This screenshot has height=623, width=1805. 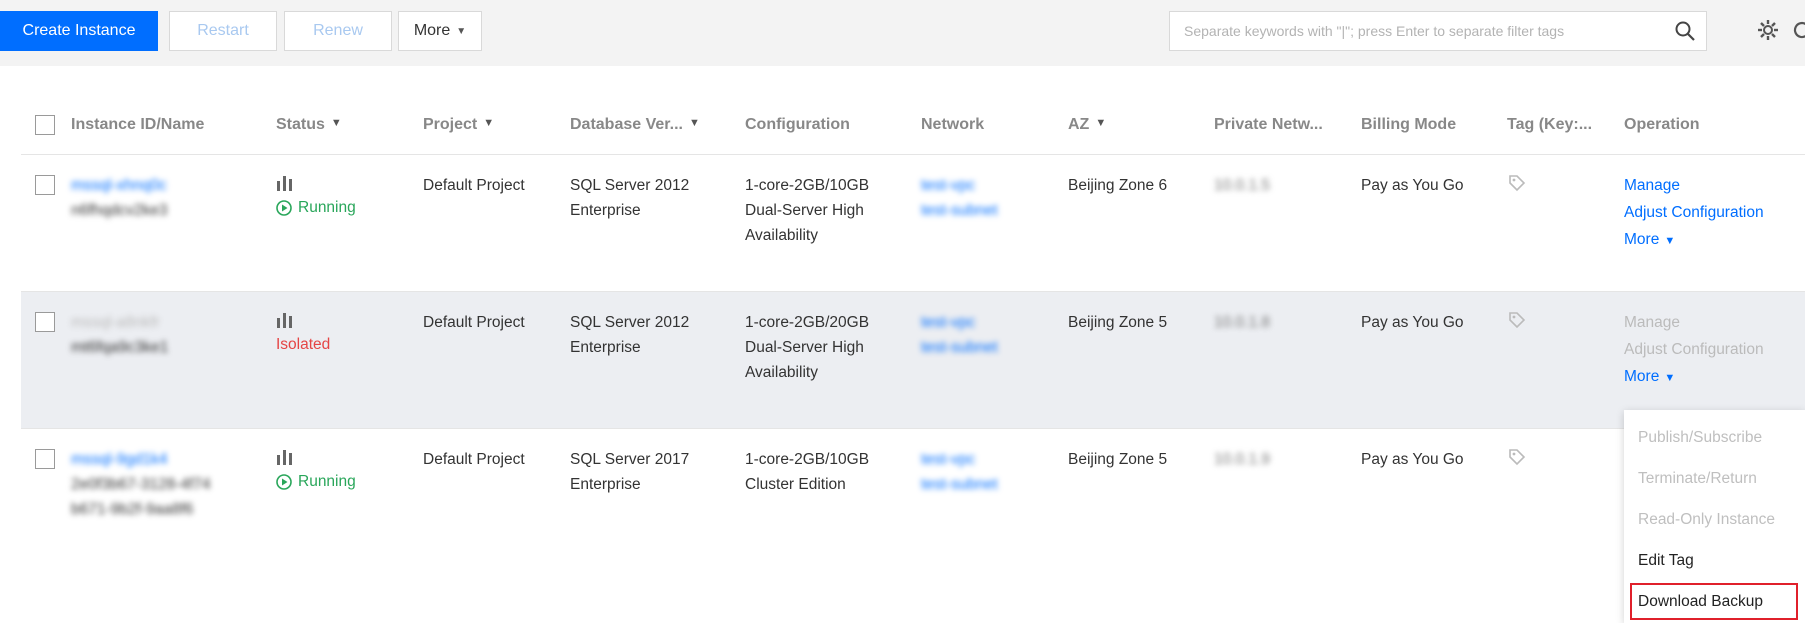 I want to click on manage-link: Manage, so click(x=1694, y=186).